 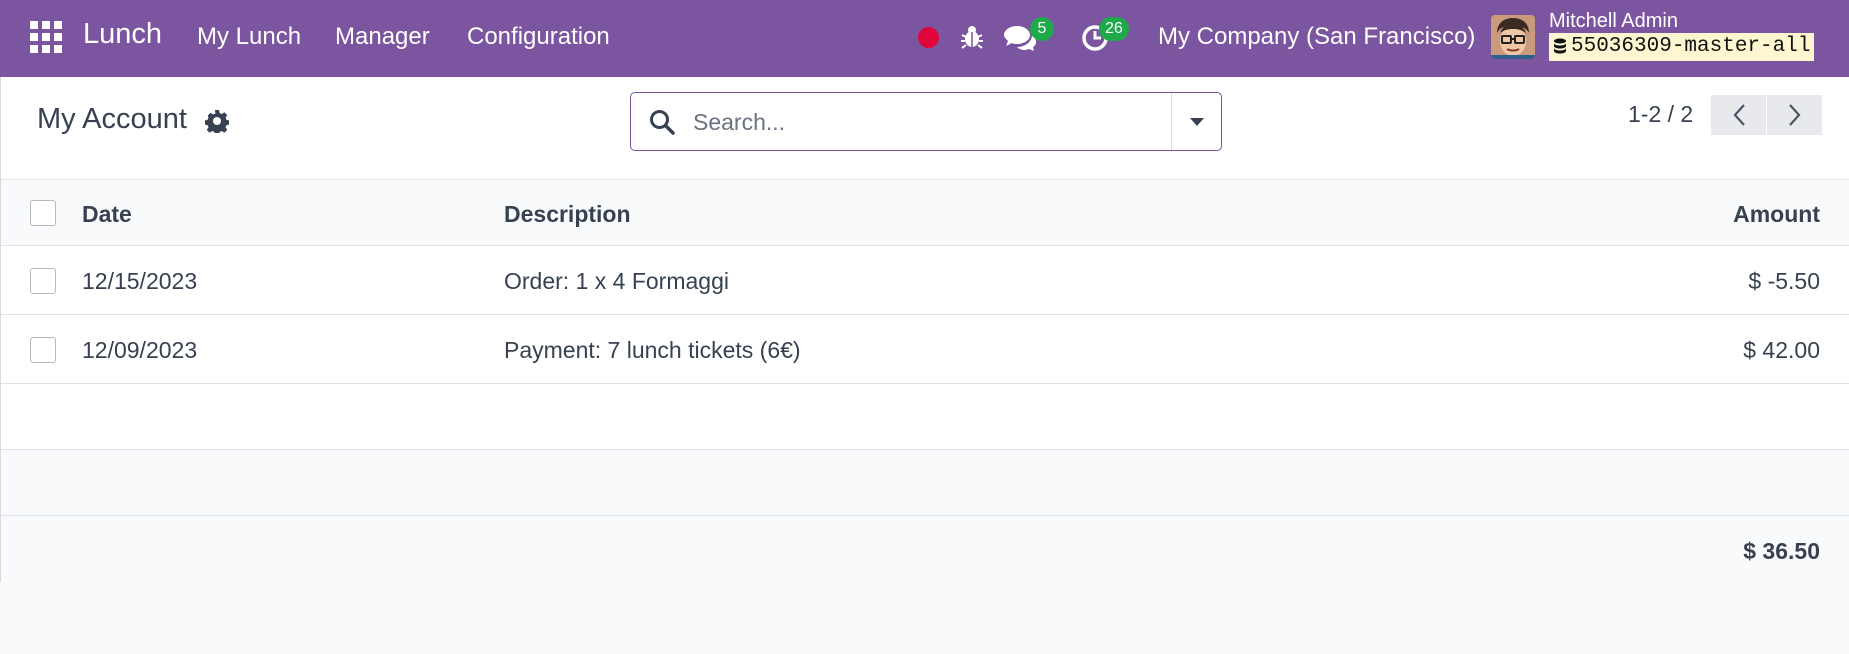 I want to click on menu-configuration: Configuration, so click(x=538, y=37).